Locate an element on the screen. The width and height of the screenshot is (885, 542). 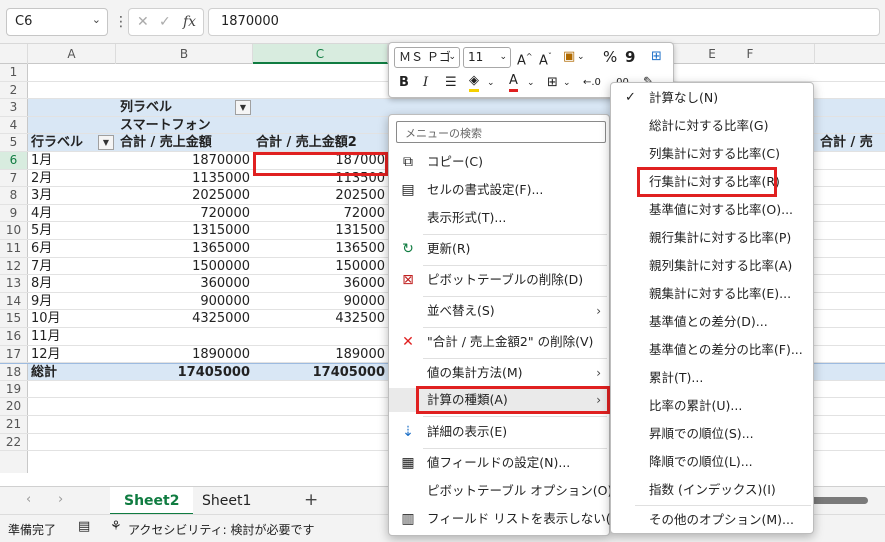
column-header-b: B is located at coordinates (184, 54).